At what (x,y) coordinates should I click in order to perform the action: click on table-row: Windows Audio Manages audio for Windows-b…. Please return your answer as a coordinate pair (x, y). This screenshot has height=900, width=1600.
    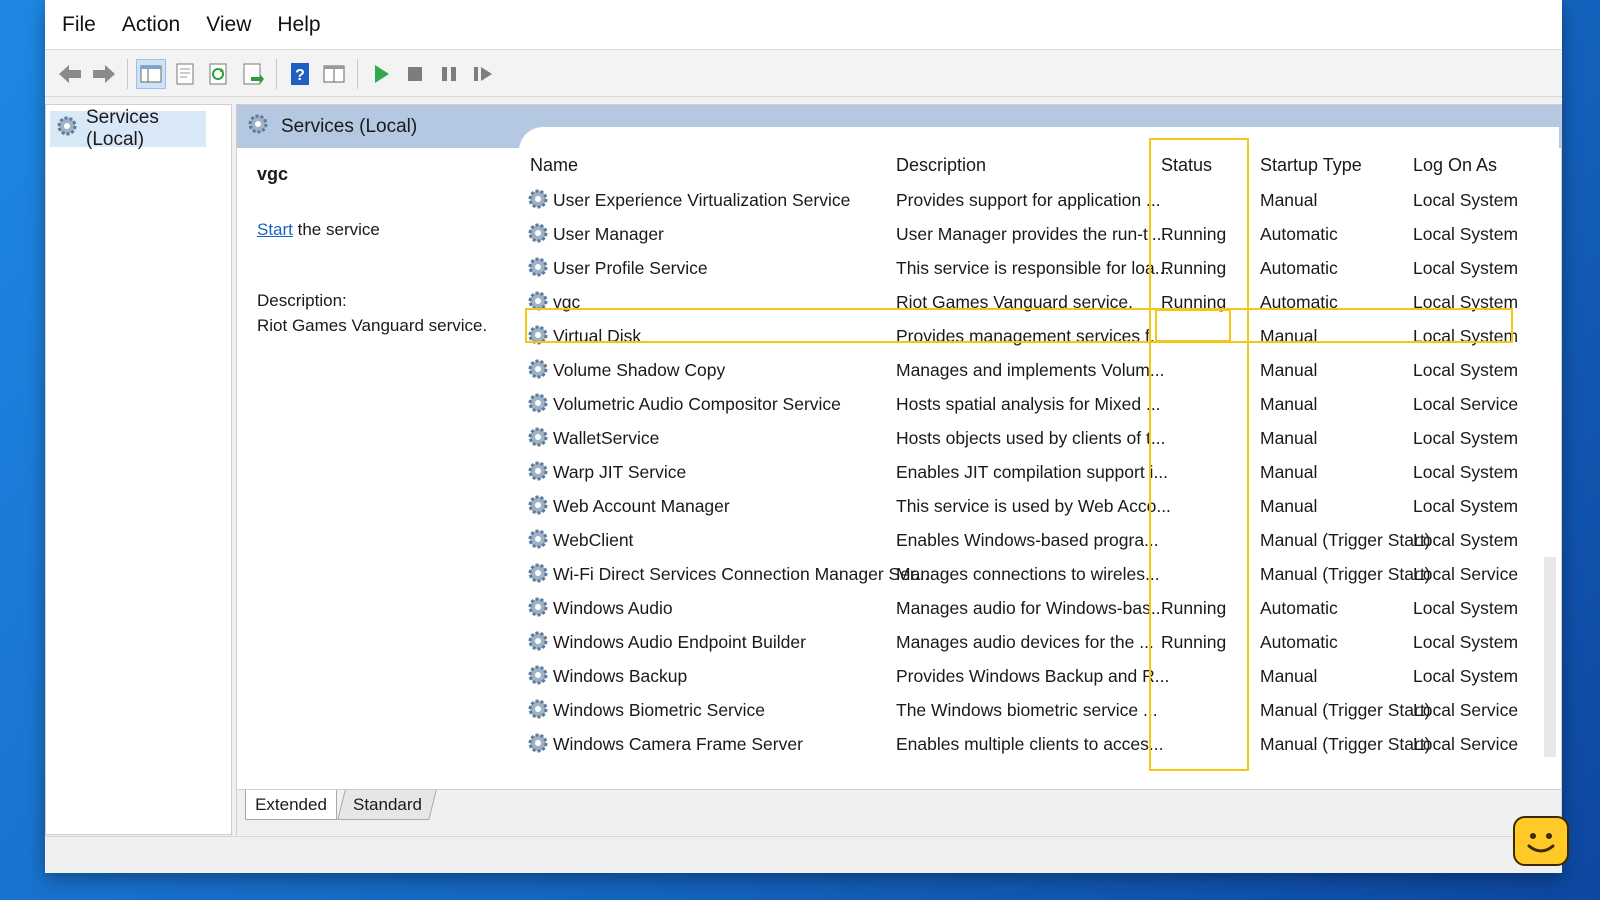
    Looking at the image, I should click on (1029, 608).